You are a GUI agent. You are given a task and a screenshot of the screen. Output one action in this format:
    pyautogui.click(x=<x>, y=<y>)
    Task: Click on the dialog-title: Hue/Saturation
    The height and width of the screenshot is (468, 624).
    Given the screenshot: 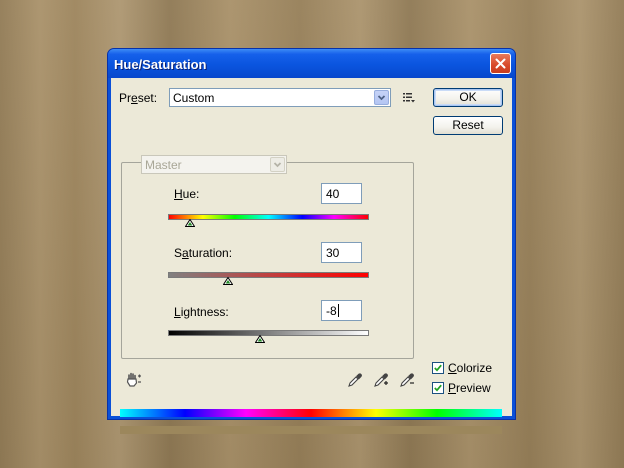 What is the action you would take?
    pyautogui.click(x=160, y=64)
    